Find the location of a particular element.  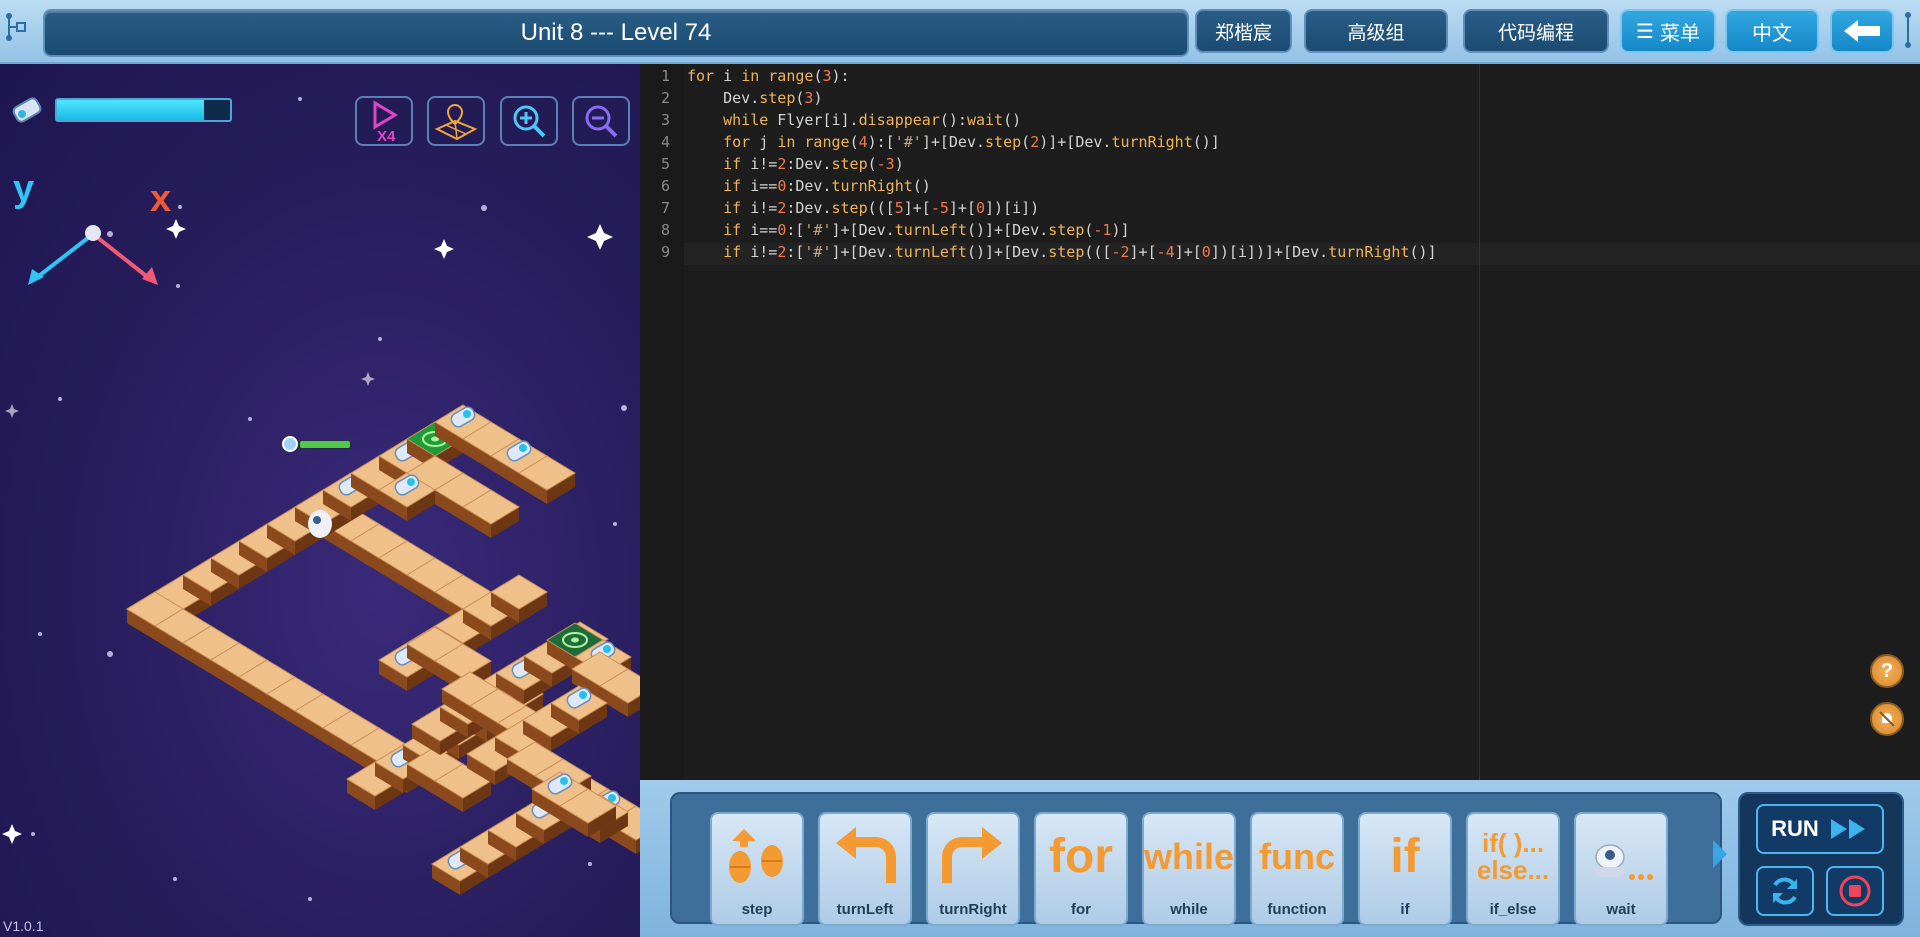

help-icon: ? is located at coordinates (1887, 670).